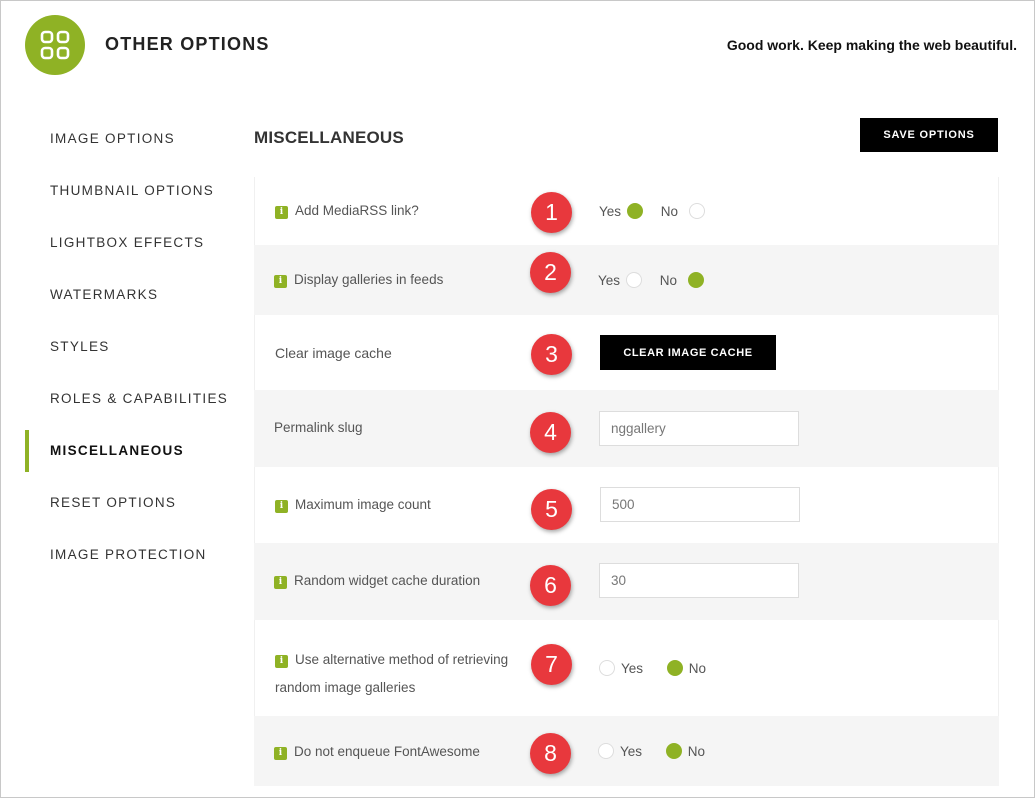 The width and height of the screenshot is (1035, 798). I want to click on number-badge: 2, so click(550, 272).